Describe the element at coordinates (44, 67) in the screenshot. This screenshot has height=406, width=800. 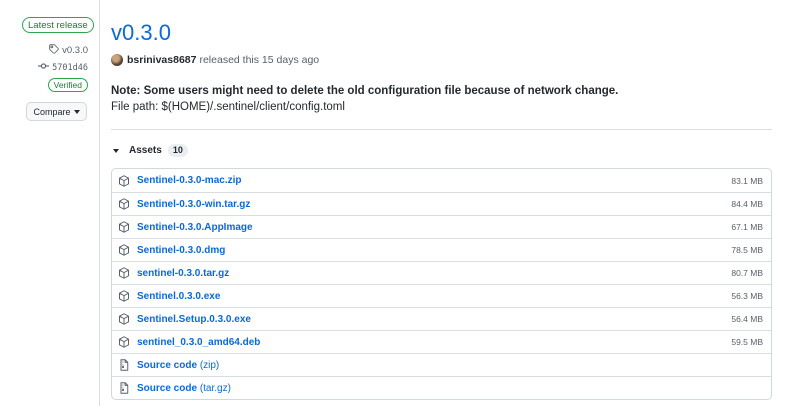
I see `commit-icon` at that location.